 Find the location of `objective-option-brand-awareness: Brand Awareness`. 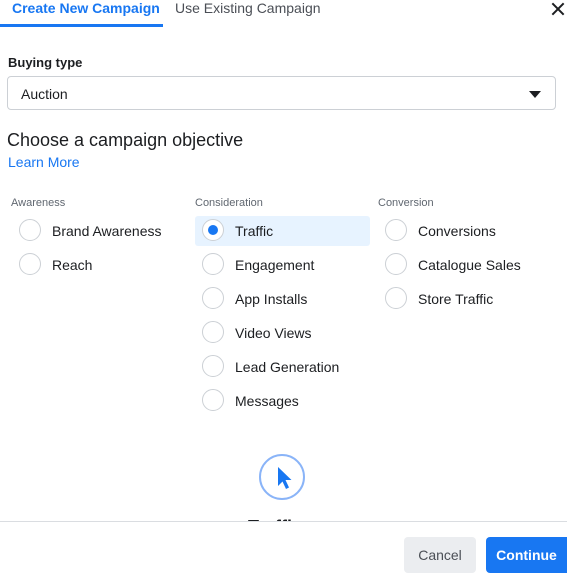

objective-option-brand-awareness: Brand Awareness is located at coordinates (98, 231).